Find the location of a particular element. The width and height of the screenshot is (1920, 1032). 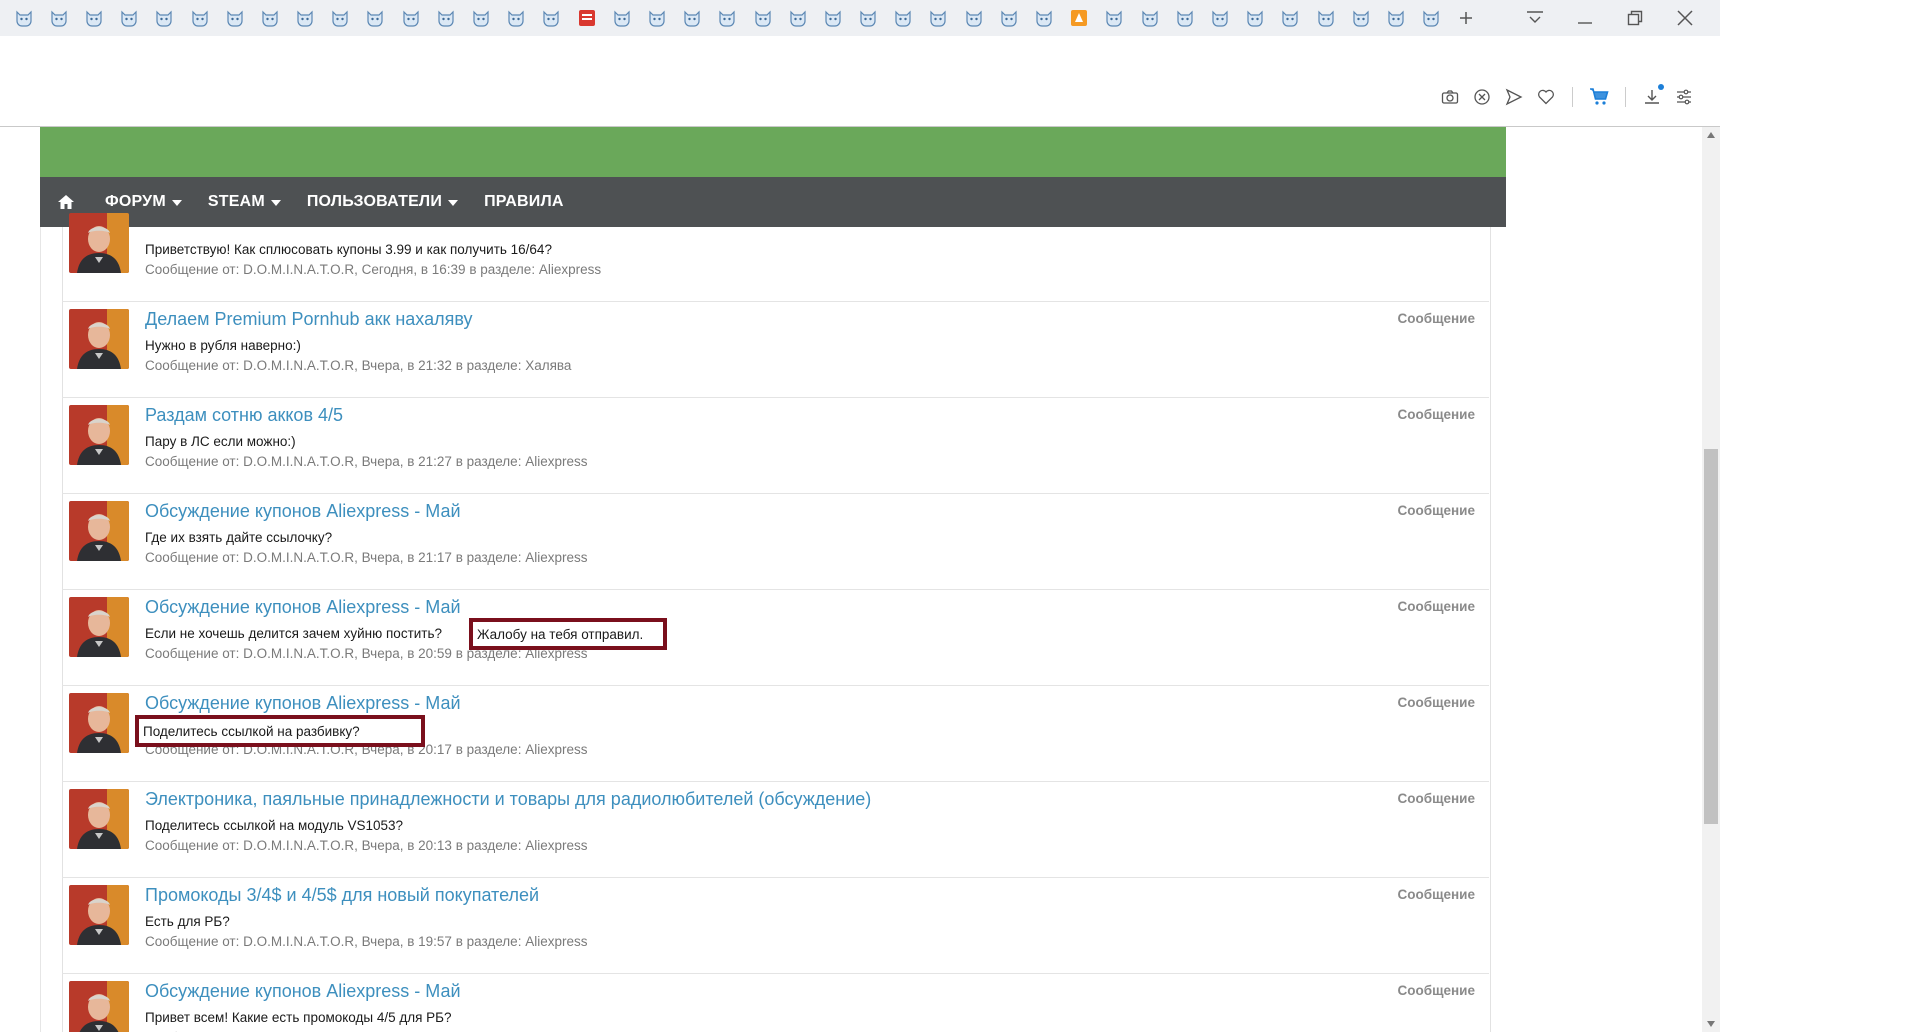

scroll-thumb is located at coordinates (1711, 636).